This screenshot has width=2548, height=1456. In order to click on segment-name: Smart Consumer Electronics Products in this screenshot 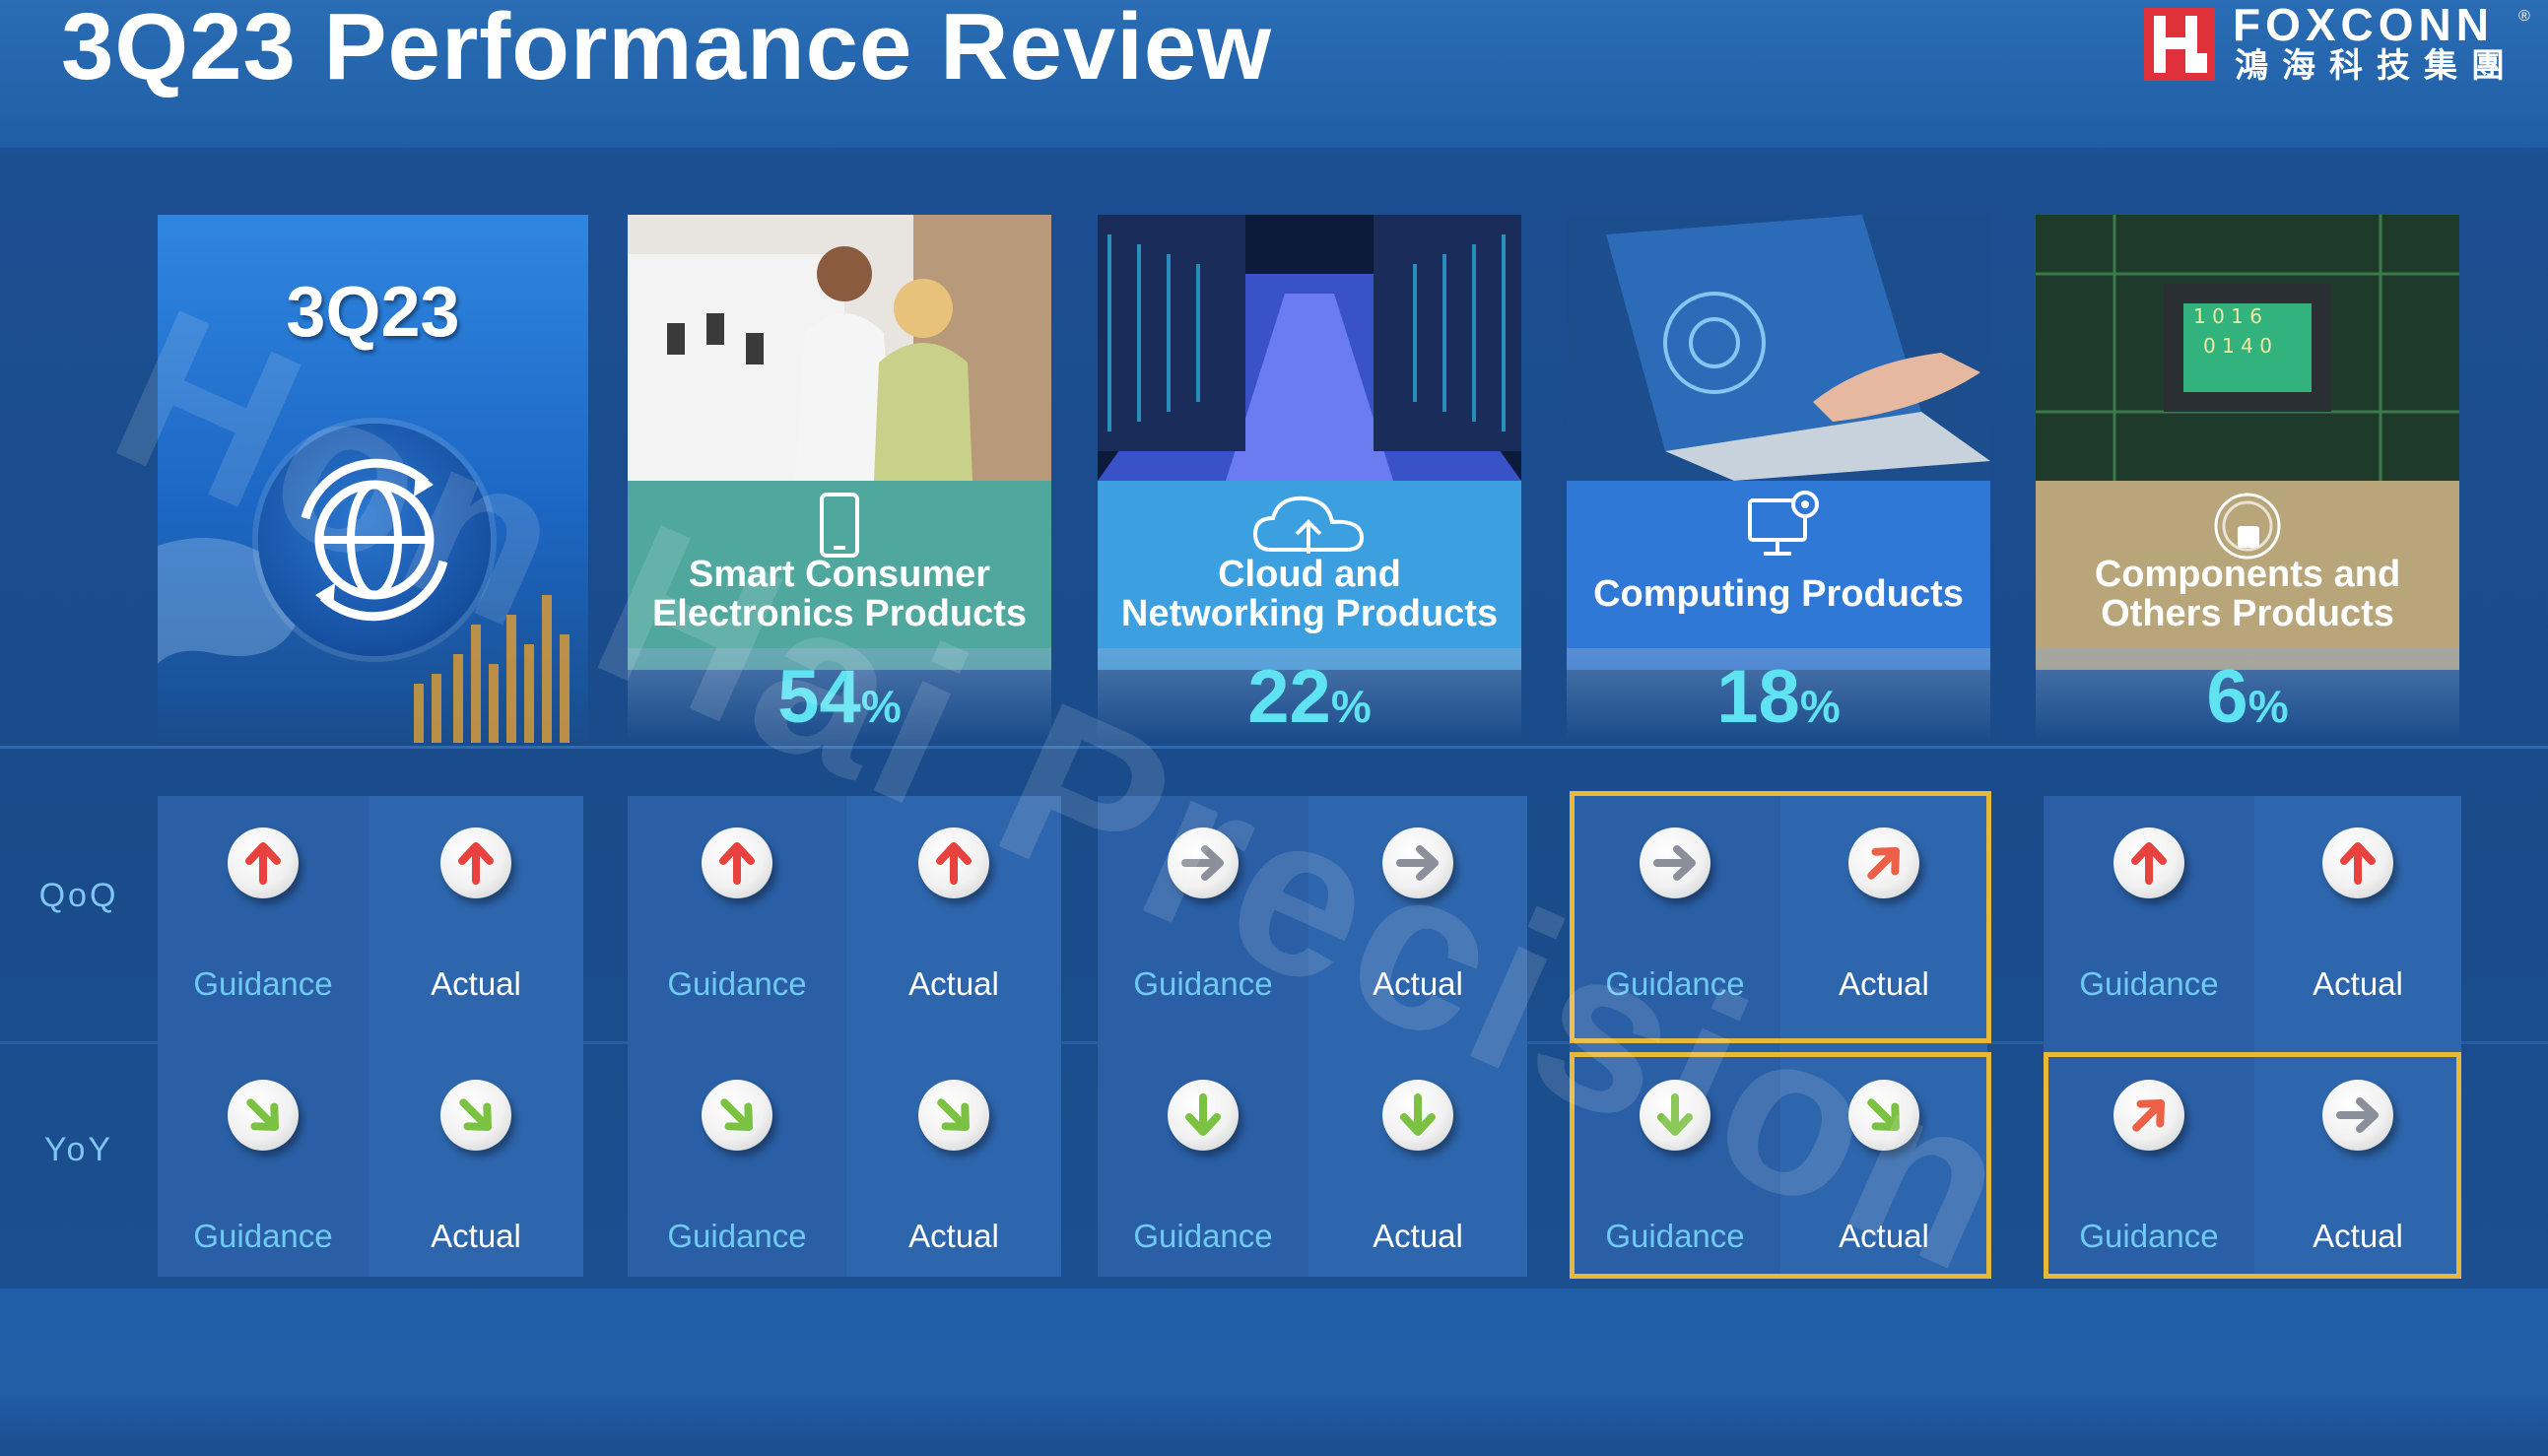, I will do `click(839, 594)`.